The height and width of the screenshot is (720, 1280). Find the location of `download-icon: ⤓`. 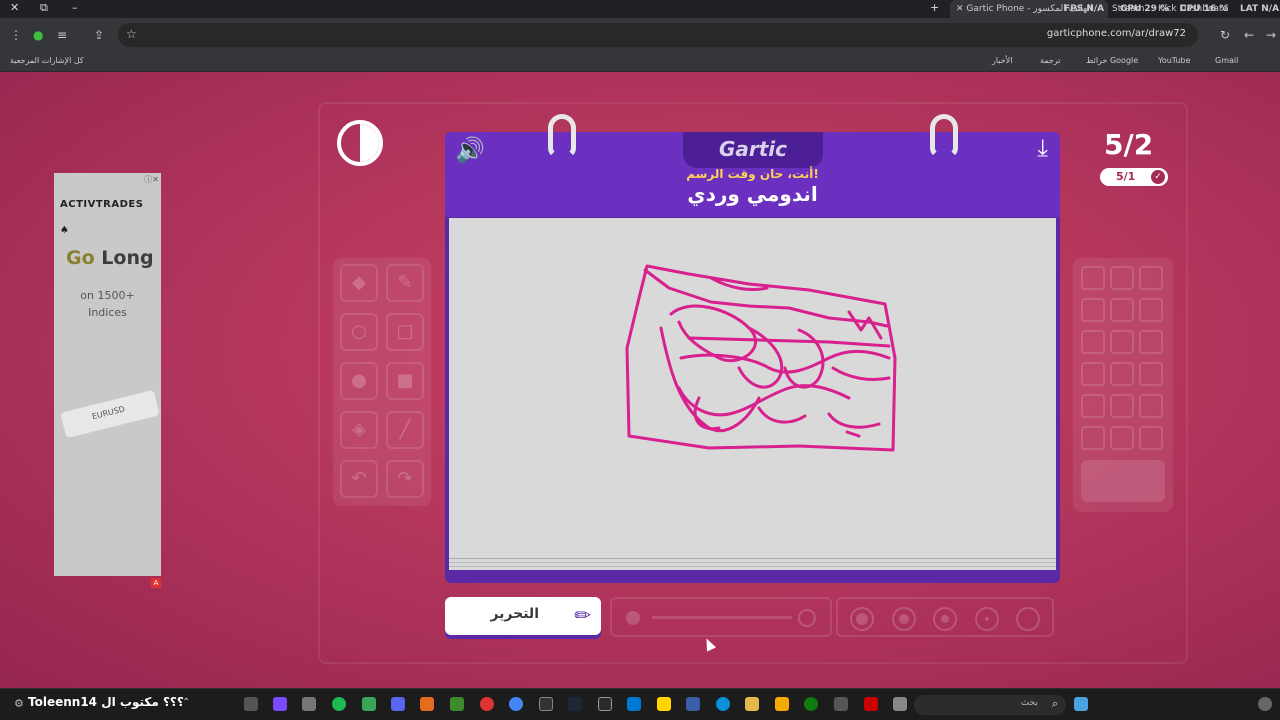

download-icon: ⤓ is located at coordinates (1042, 148).